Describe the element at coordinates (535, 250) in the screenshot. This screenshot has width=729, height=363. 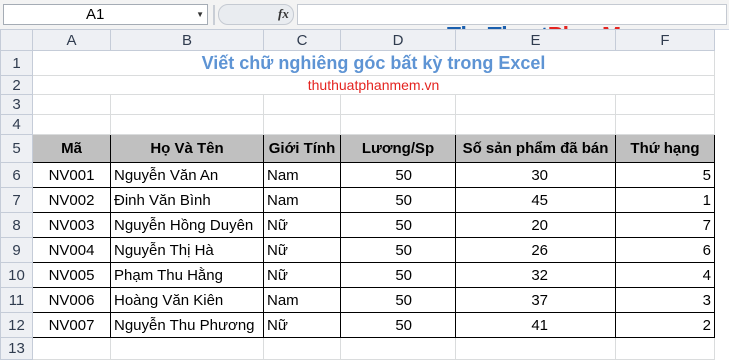
I see `table-cell-so-san-pham: 26` at that location.